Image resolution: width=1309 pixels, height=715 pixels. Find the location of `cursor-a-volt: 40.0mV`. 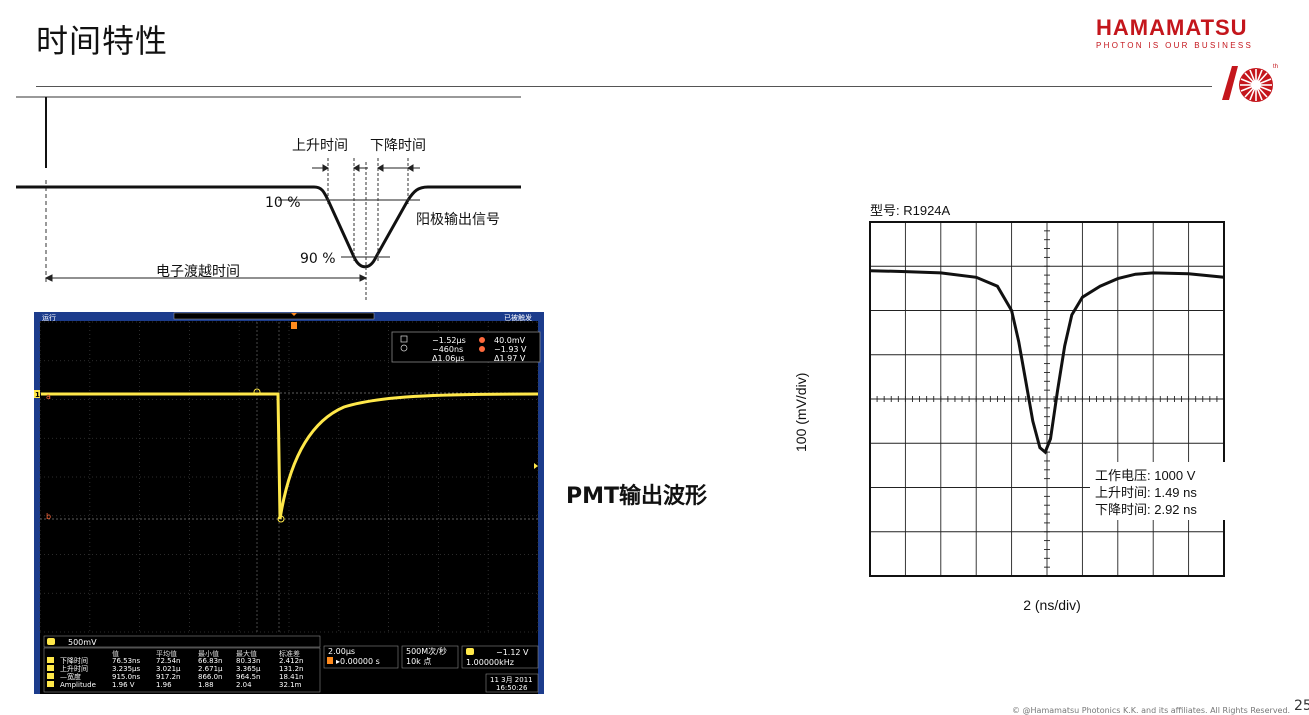

cursor-a-volt: 40.0mV is located at coordinates (510, 340).